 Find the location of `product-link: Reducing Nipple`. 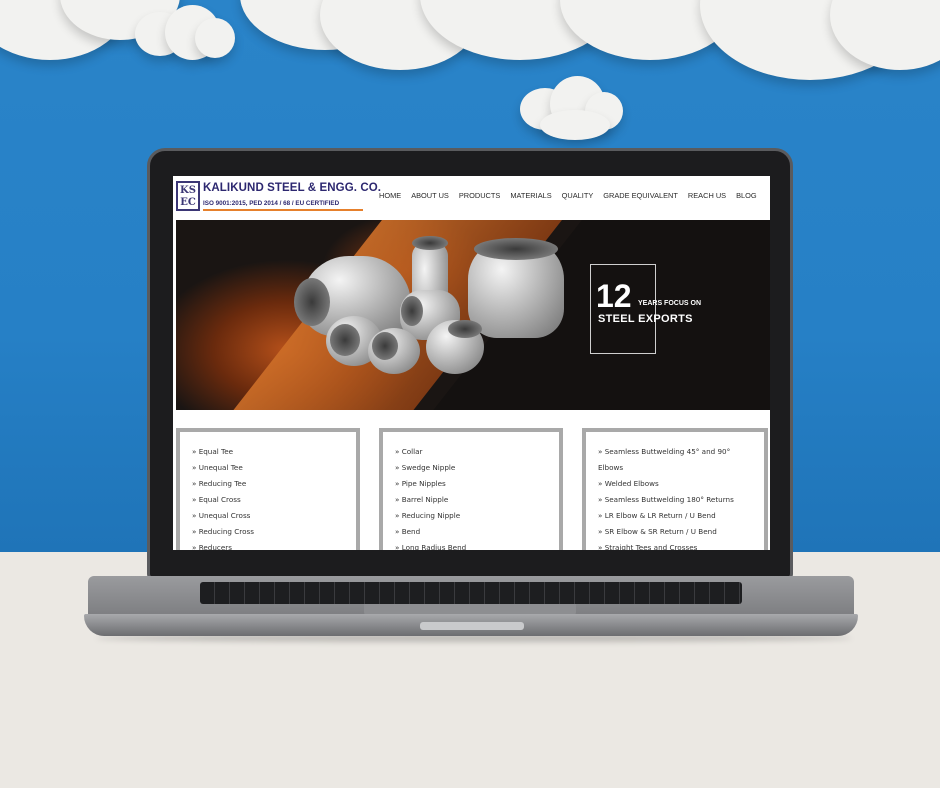

product-link: Reducing Nipple is located at coordinates (477, 516).